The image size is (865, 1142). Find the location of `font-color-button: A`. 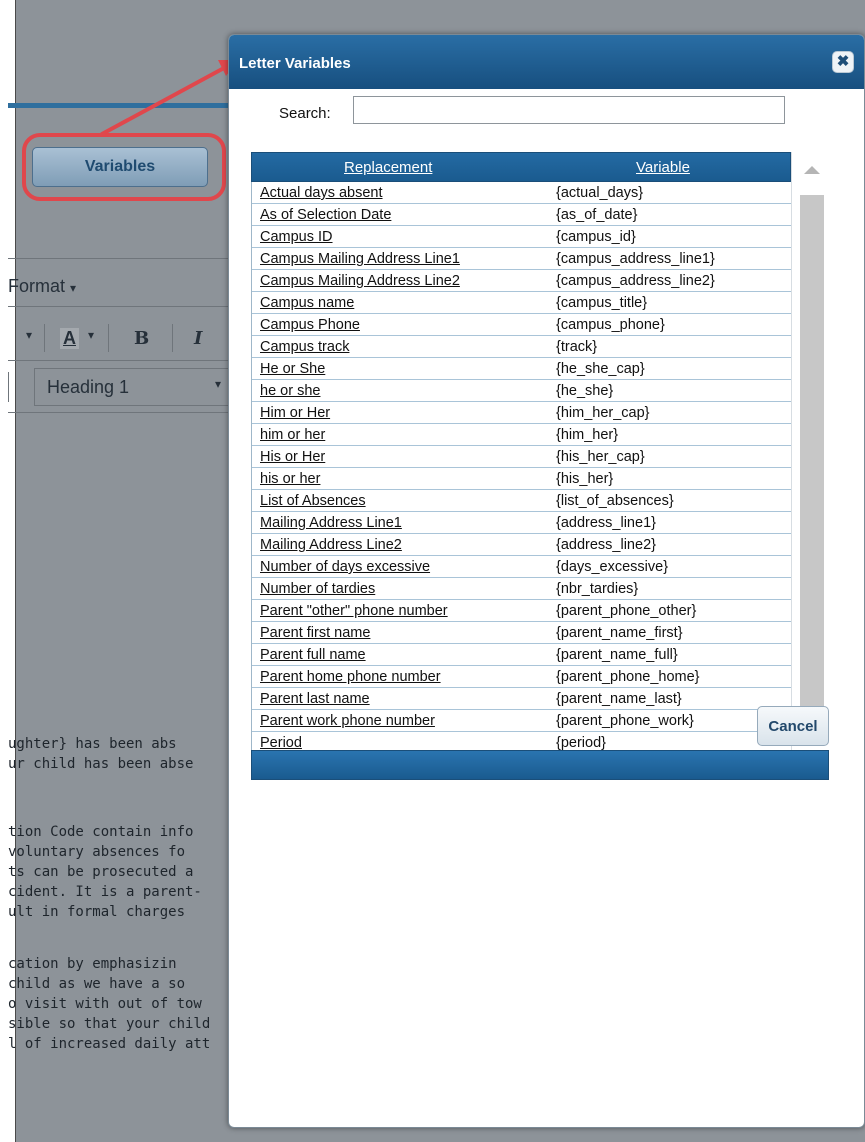

font-color-button: A is located at coordinates (69, 338).